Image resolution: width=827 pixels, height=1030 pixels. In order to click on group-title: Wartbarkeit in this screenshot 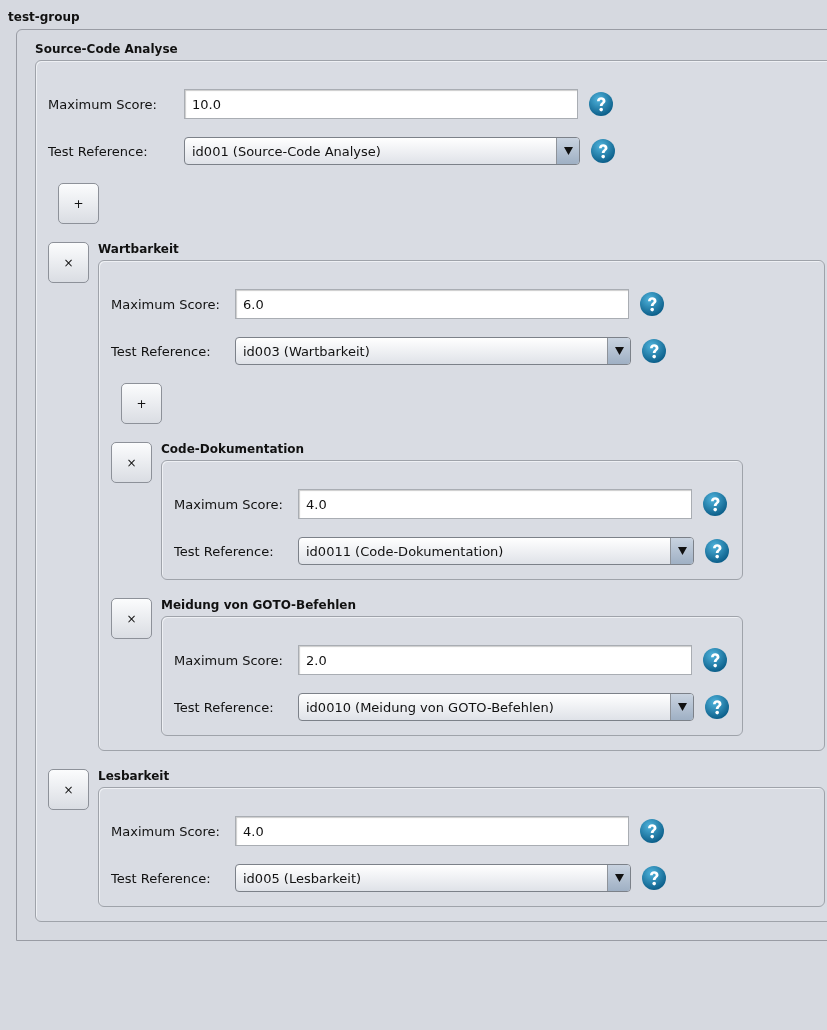, I will do `click(139, 249)`.